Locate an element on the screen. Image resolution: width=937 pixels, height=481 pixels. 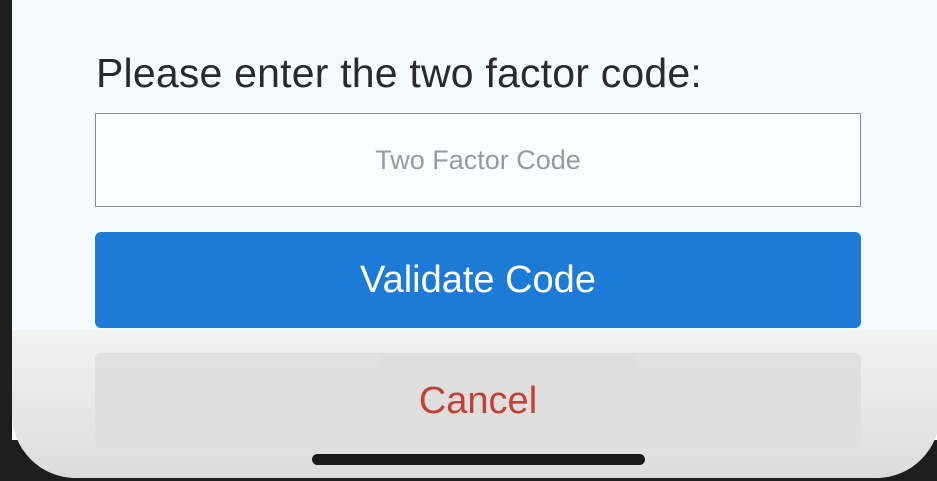
home-indicator is located at coordinates (478, 459).